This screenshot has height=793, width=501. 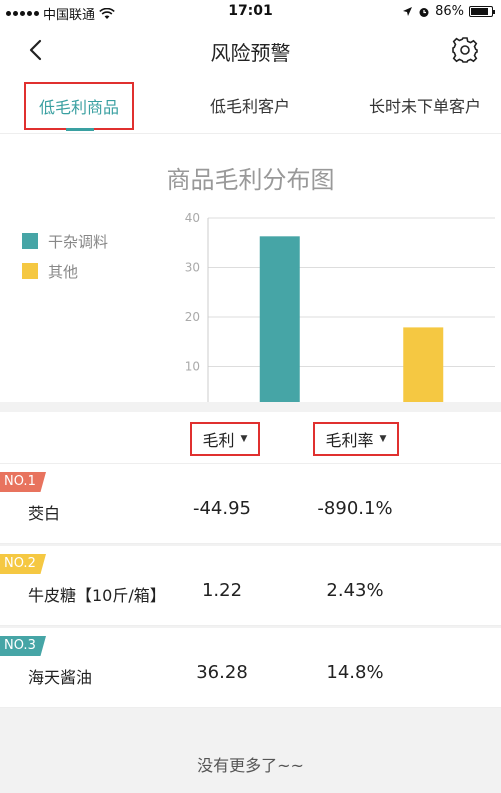 What do you see at coordinates (23, 564) in the screenshot?
I see `rank-badge: NO.2` at bounding box center [23, 564].